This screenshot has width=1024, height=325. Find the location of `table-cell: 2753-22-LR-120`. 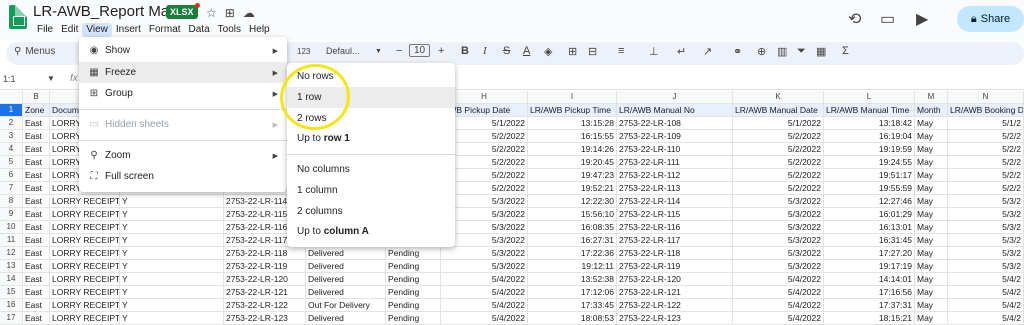

table-cell: 2753-22-LR-120 is located at coordinates (675, 279).